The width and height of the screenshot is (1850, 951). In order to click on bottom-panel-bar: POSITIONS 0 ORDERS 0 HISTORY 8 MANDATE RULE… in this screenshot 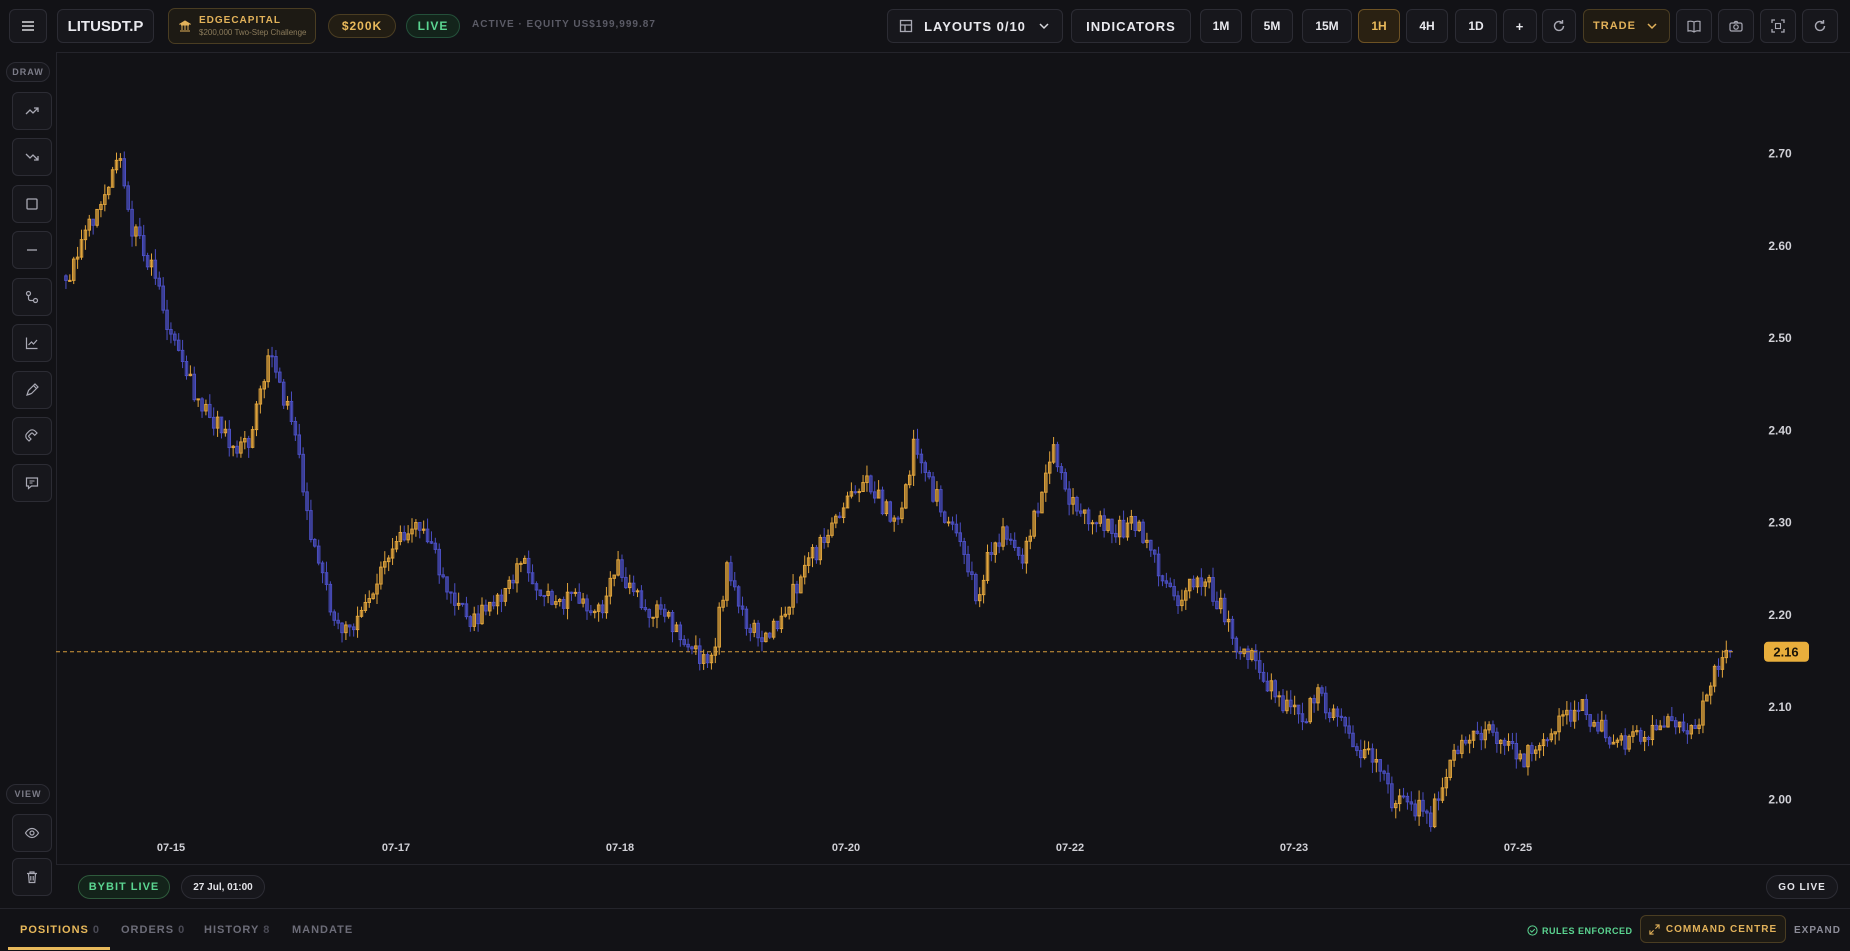, I will do `click(925, 929)`.